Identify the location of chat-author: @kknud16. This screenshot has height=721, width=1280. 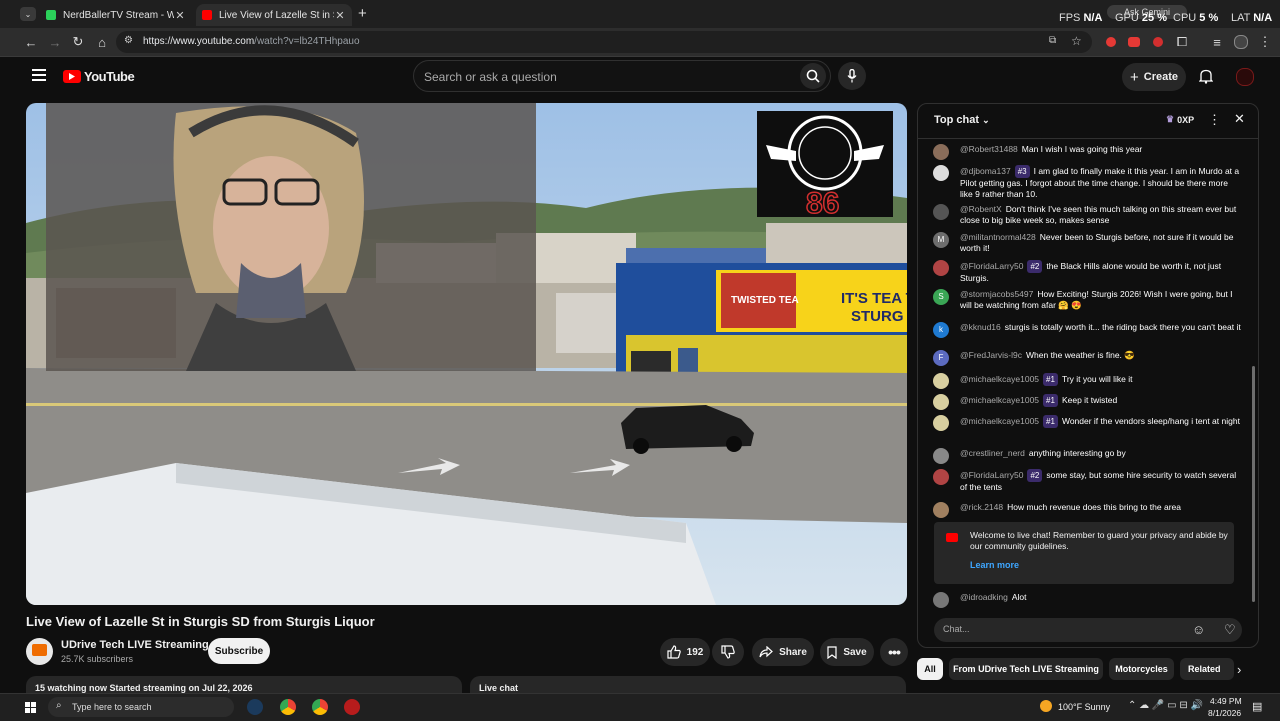
(980, 327).